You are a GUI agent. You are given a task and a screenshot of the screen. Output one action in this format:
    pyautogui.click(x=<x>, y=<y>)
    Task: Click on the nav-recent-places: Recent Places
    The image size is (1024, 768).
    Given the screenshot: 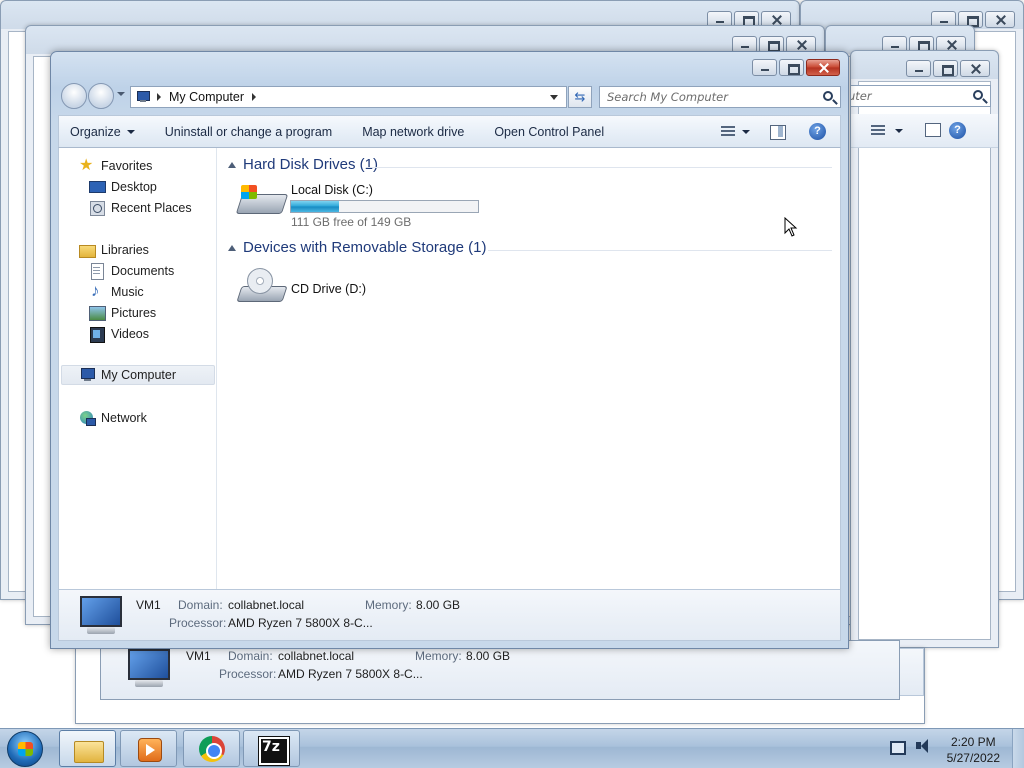 What is the action you would take?
    pyautogui.click(x=140, y=208)
    